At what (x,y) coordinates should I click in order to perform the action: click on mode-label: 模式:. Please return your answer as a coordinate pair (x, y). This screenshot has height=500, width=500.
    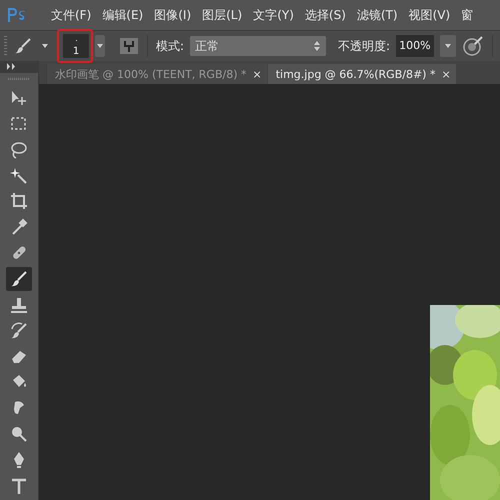
    Looking at the image, I should click on (170, 46).